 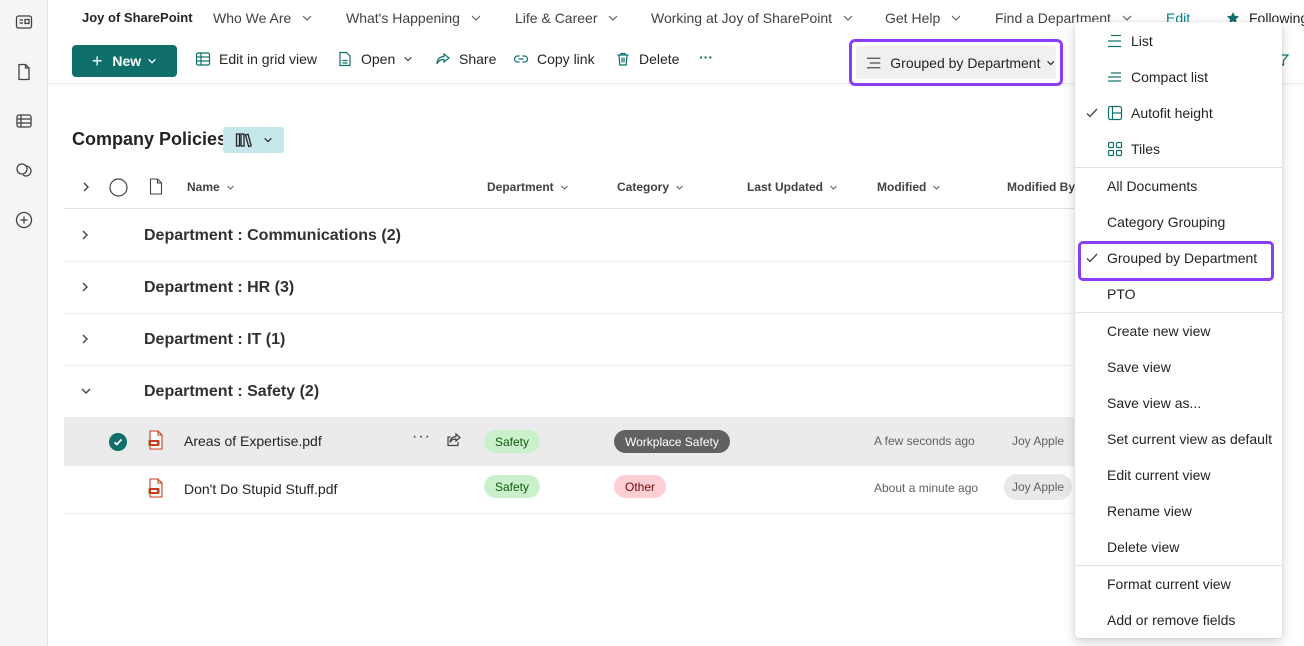 What do you see at coordinates (1178, 41) in the screenshot?
I see `menu-item-list: List` at bounding box center [1178, 41].